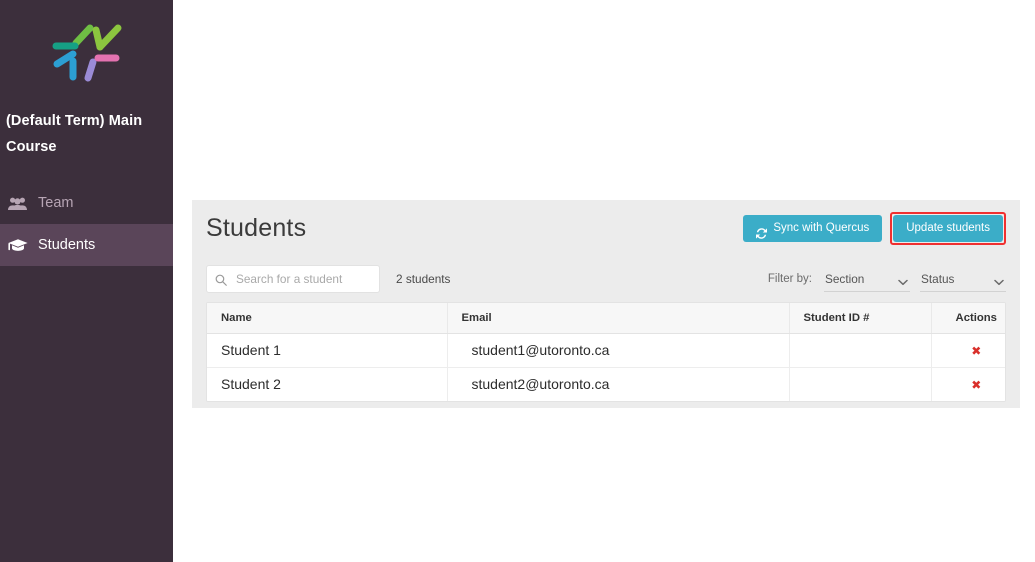 Image resolution: width=1035 pixels, height=562 pixels. What do you see at coordinates (423, 279) in the screenshot?
I see `student-count-label: 2 students` at bounding box center [423, 279].